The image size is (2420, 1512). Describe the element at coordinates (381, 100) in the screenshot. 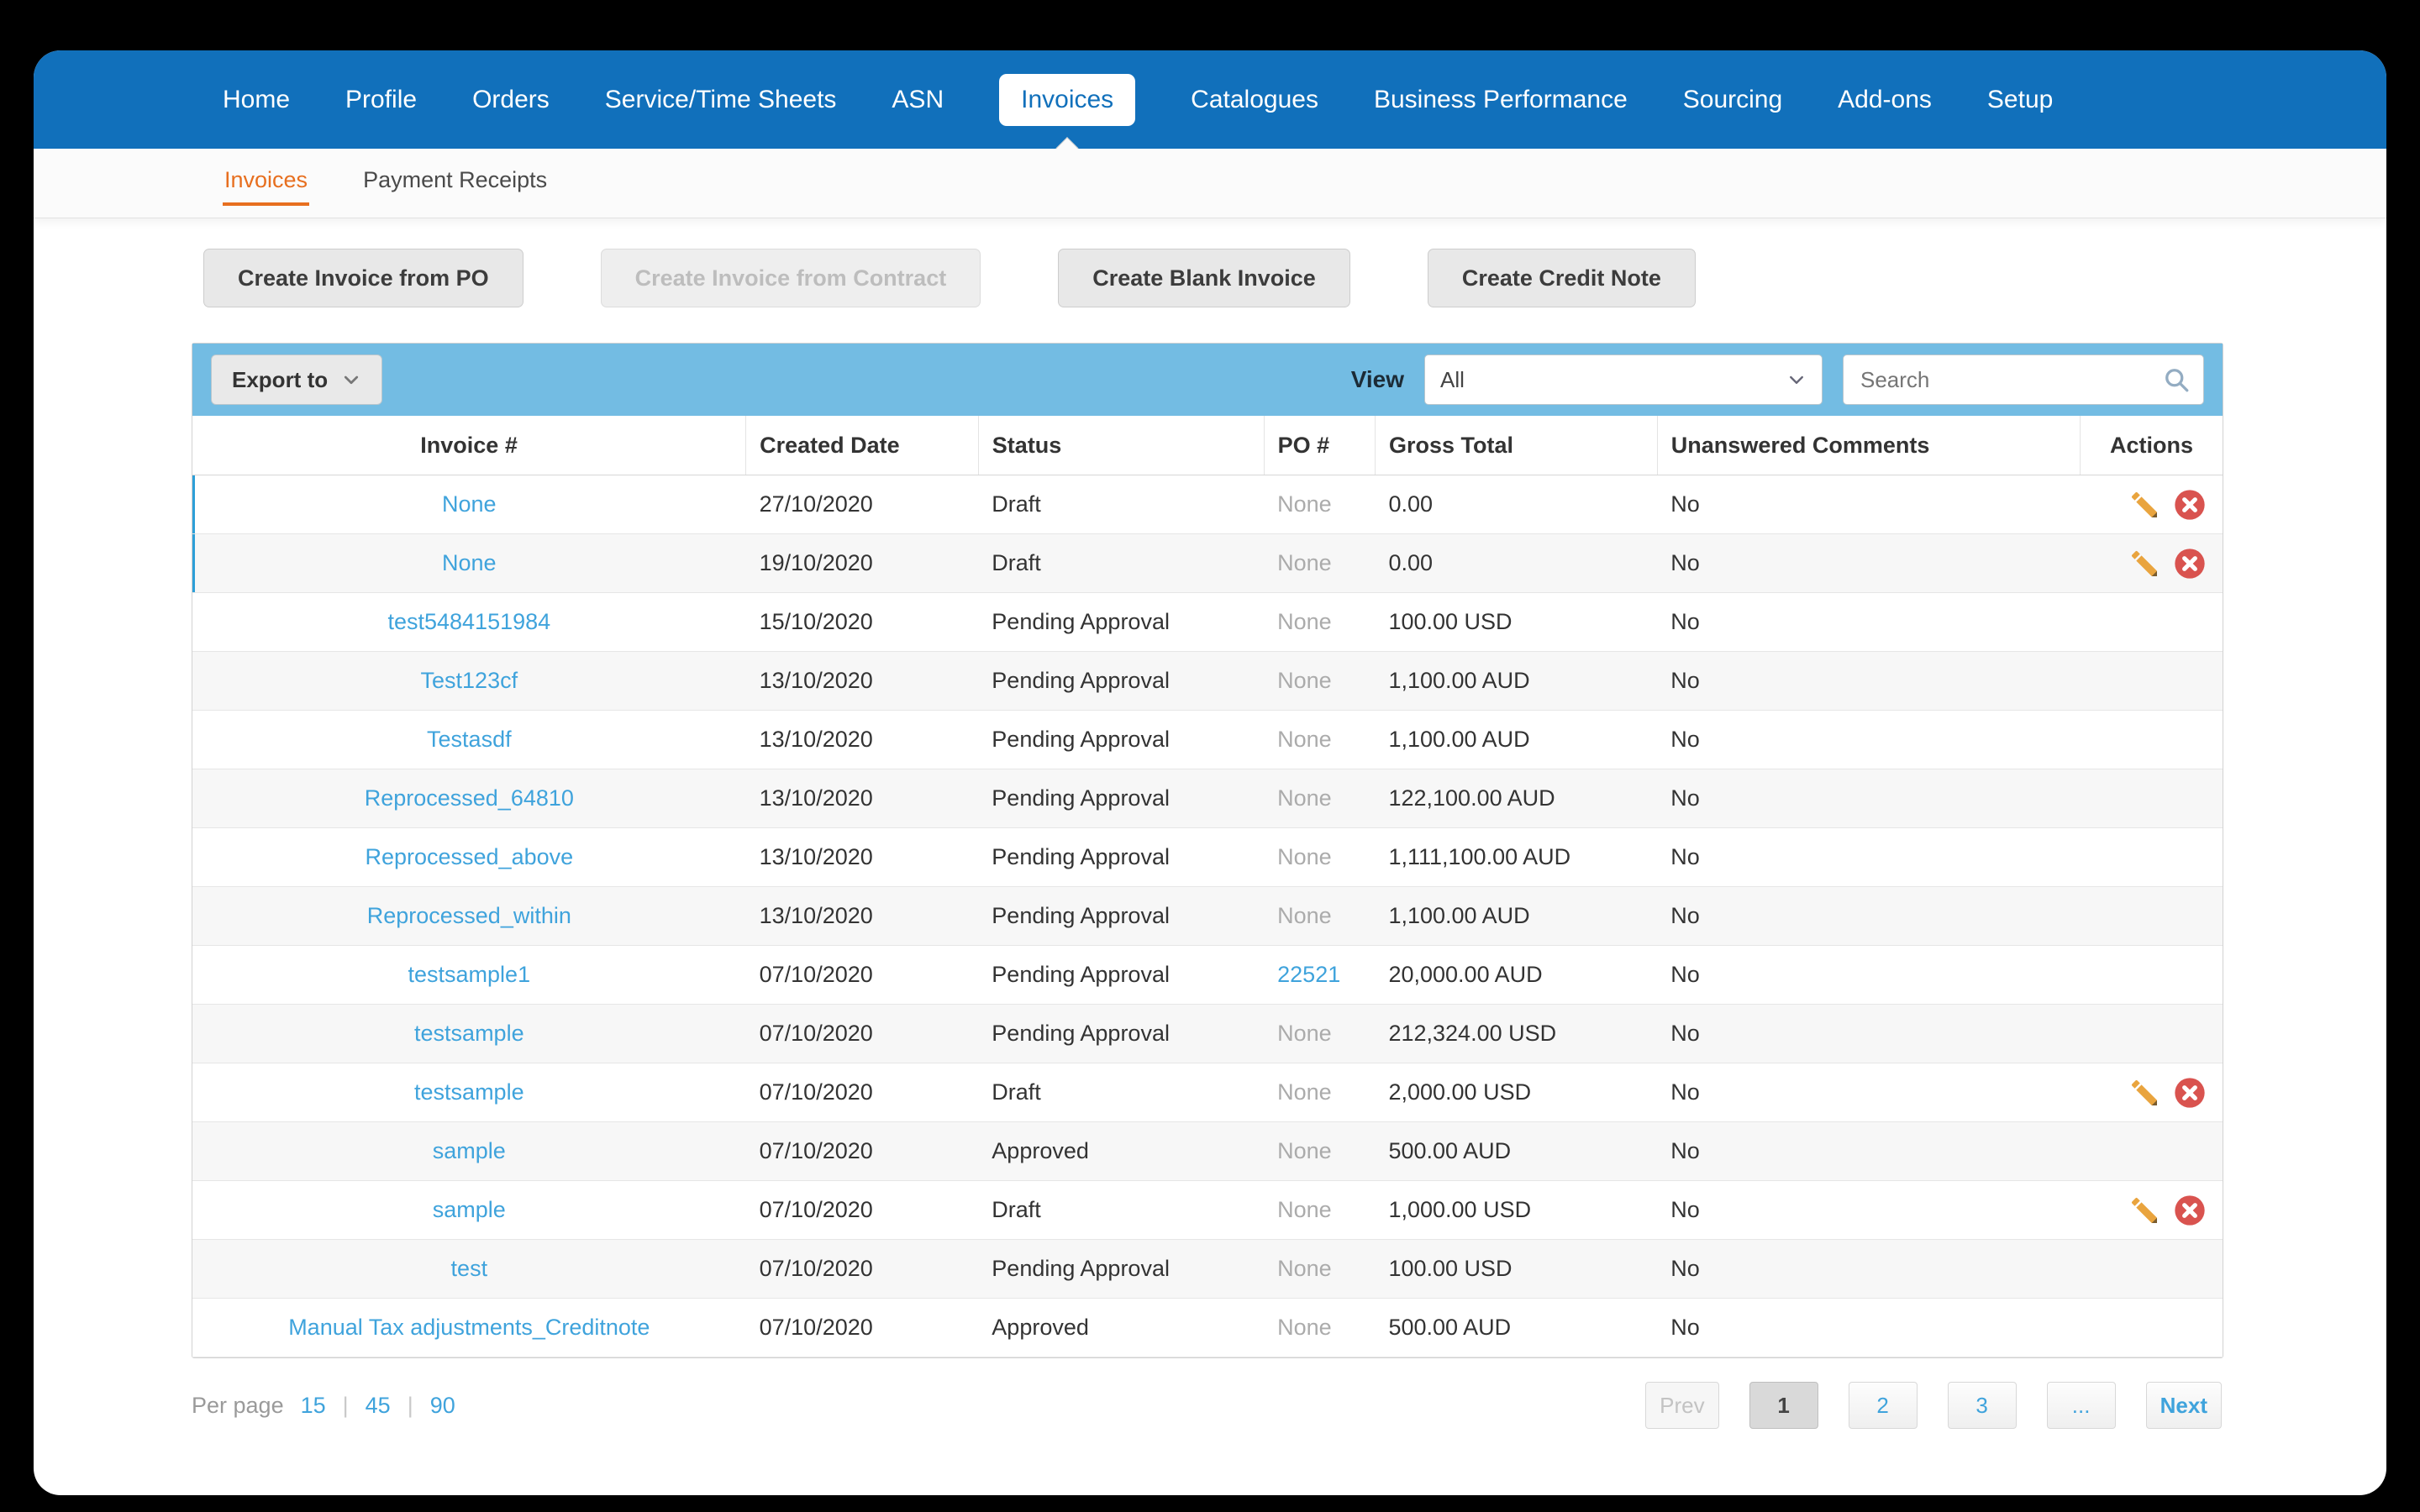

I see `nav-item-profile: Profile` at that location.